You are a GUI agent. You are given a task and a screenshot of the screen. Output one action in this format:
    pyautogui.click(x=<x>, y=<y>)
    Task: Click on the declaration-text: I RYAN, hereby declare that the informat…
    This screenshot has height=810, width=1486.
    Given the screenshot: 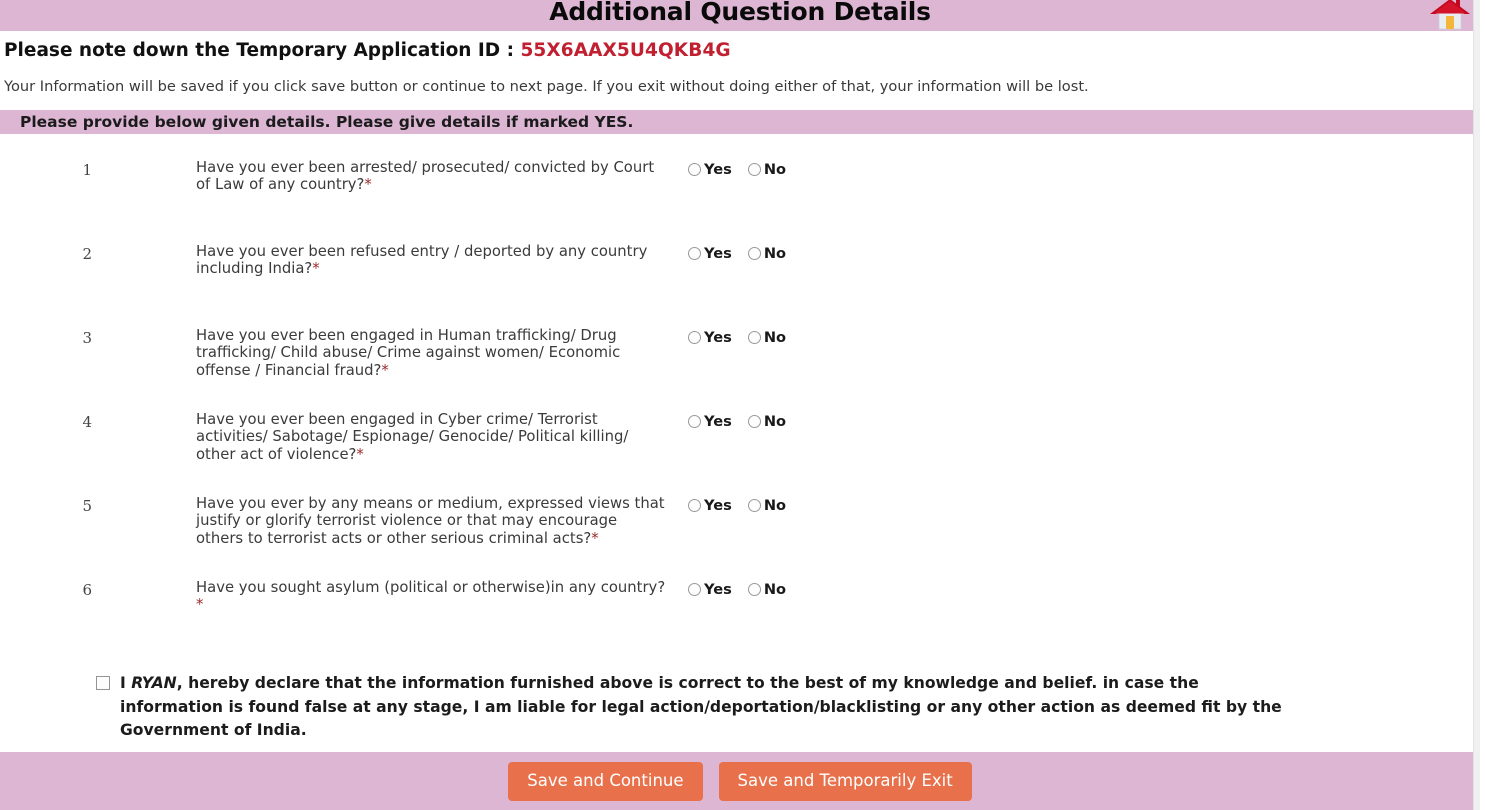 What is the action you would take?
    pyautogui.click(x=703, y=707)
    